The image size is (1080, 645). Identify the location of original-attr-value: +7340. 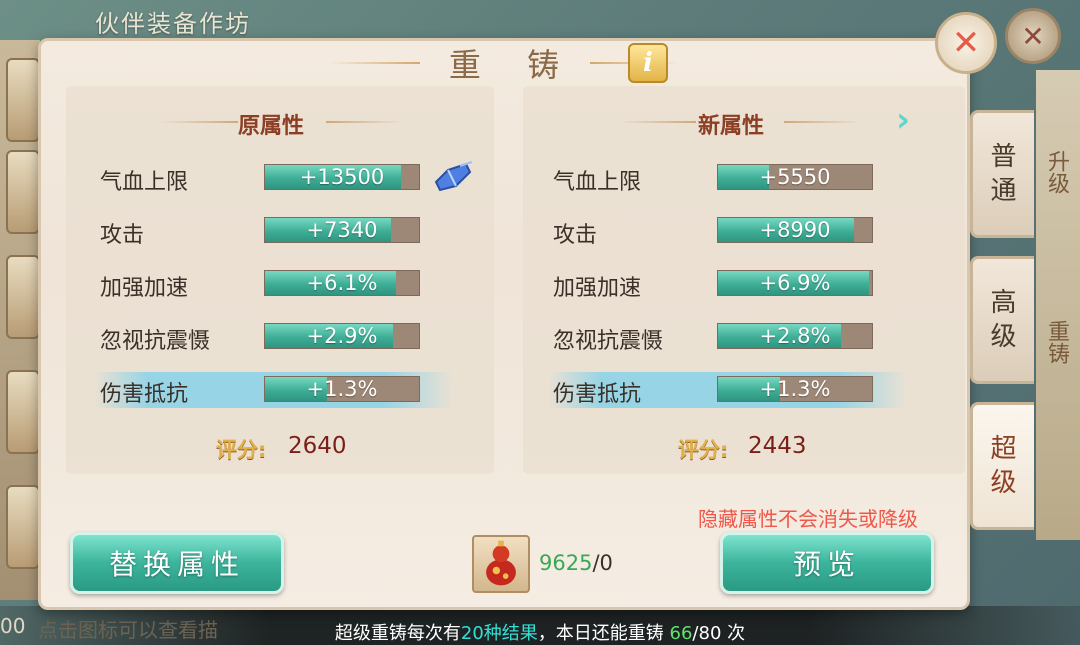
(342, 230).